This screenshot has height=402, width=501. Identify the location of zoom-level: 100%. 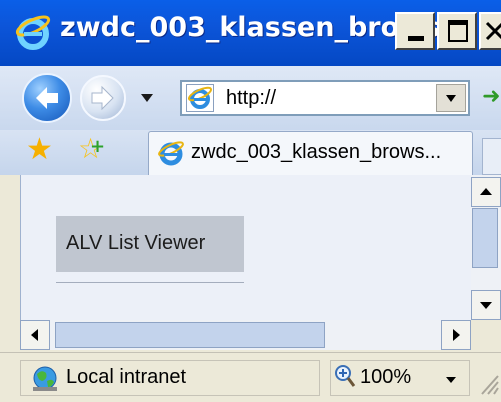
(386, 377).